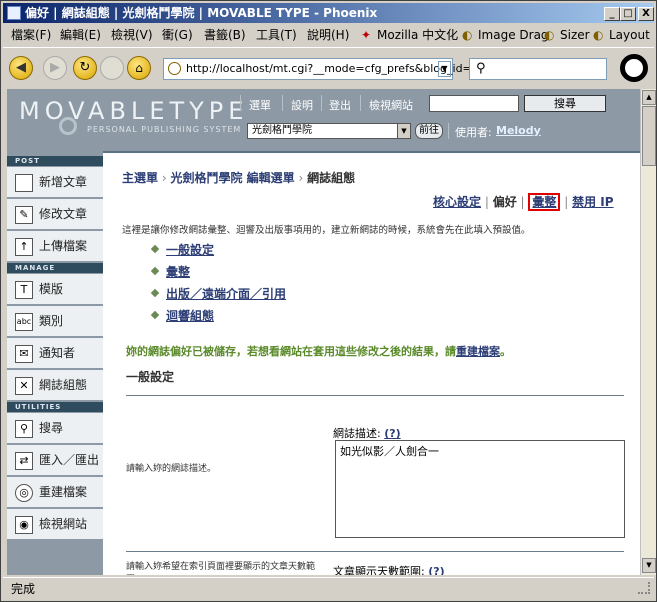 The height and width of the screenshot is (602, 657). What do you see at coordinates (629, 35) in the screenshot?
I see `menu-layout: Layout` at bounding box center [629, 35].